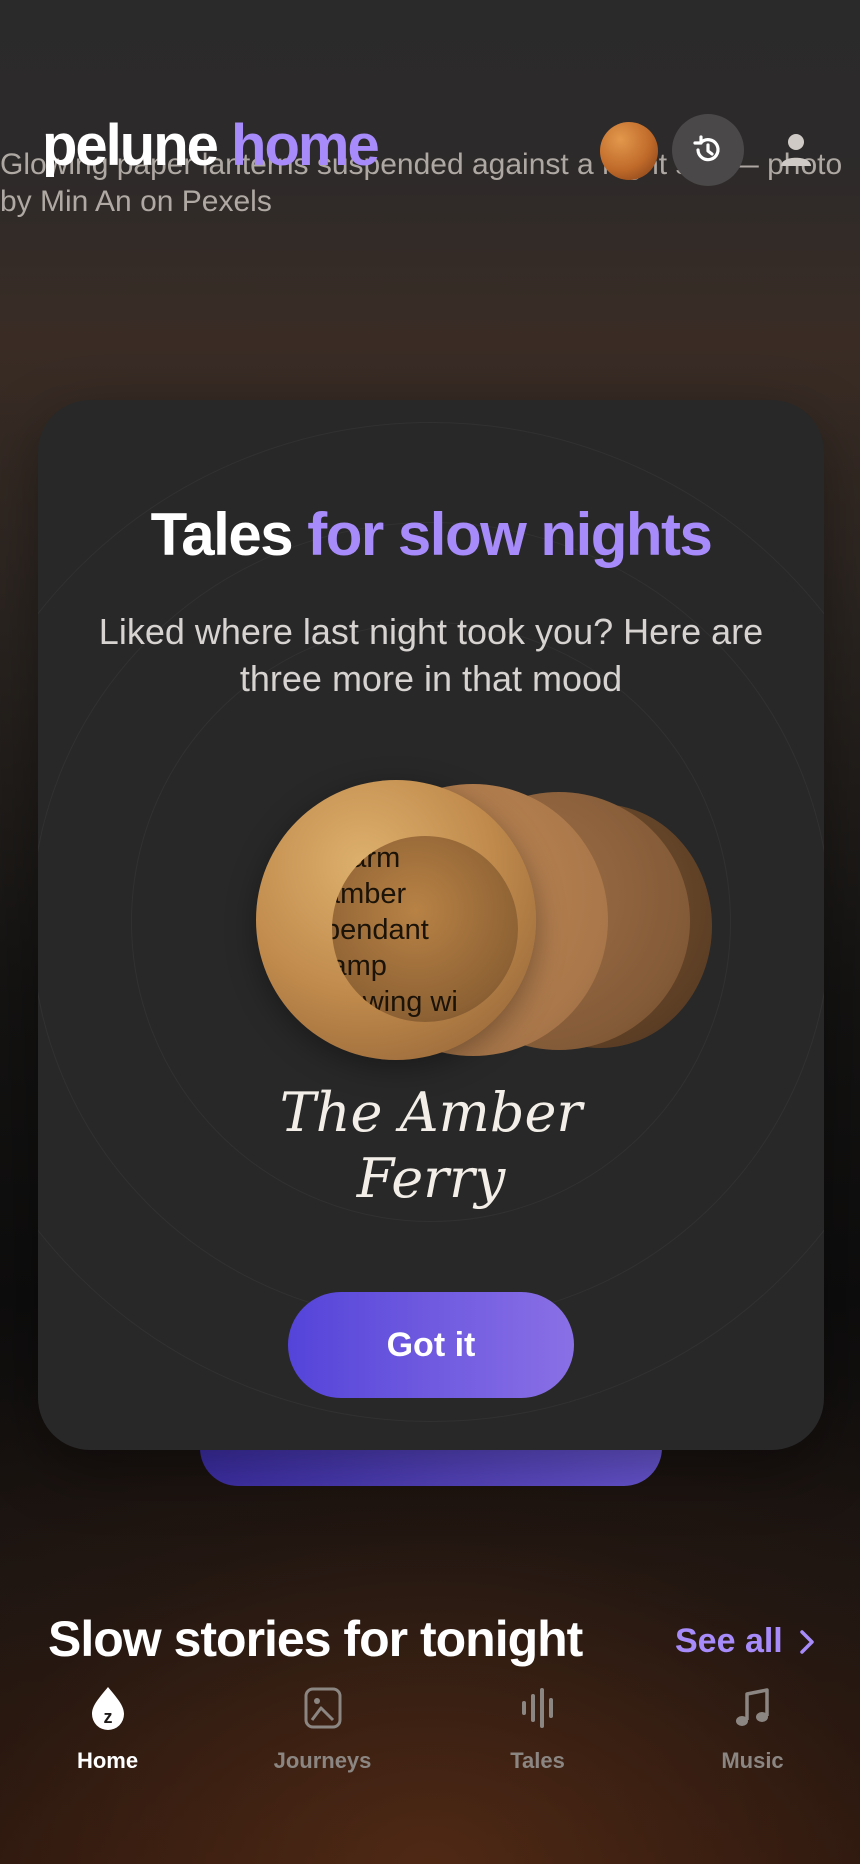  What do you see at coordinates (753, 1708) in the screenshot?
I see `music-note-icon` at bounding box center [753, 1708].